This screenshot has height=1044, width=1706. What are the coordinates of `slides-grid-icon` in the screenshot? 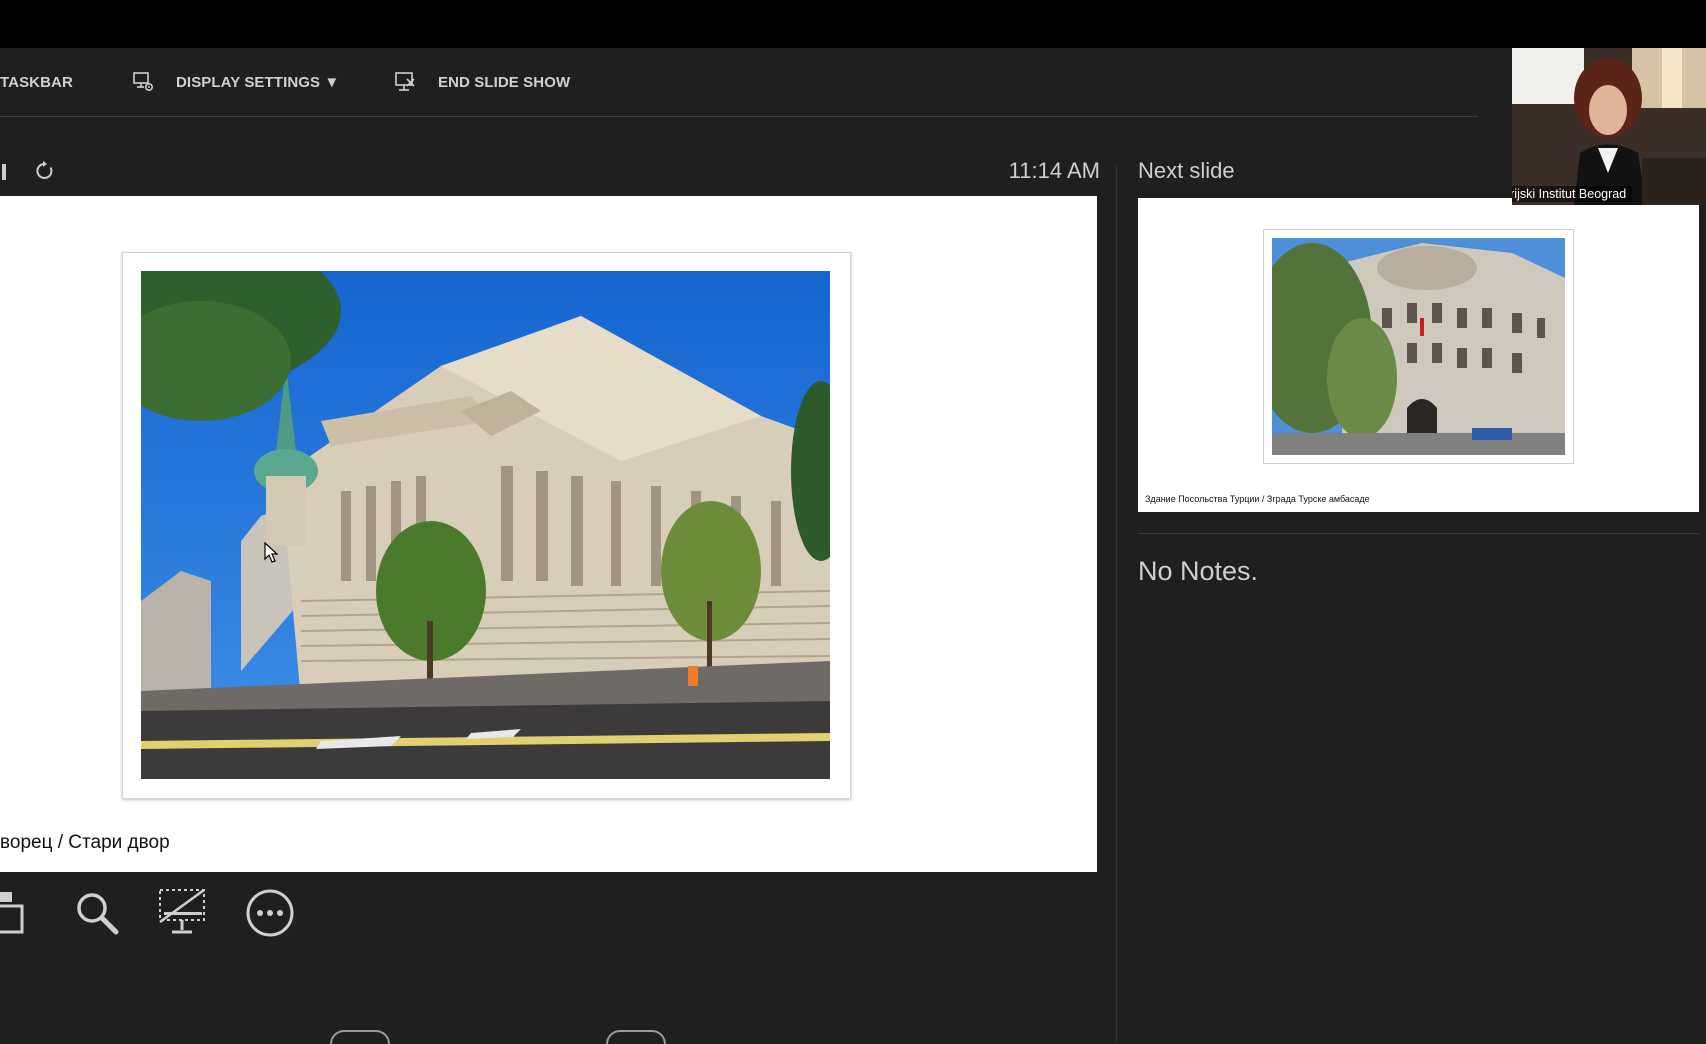 It's located at (19, 913).